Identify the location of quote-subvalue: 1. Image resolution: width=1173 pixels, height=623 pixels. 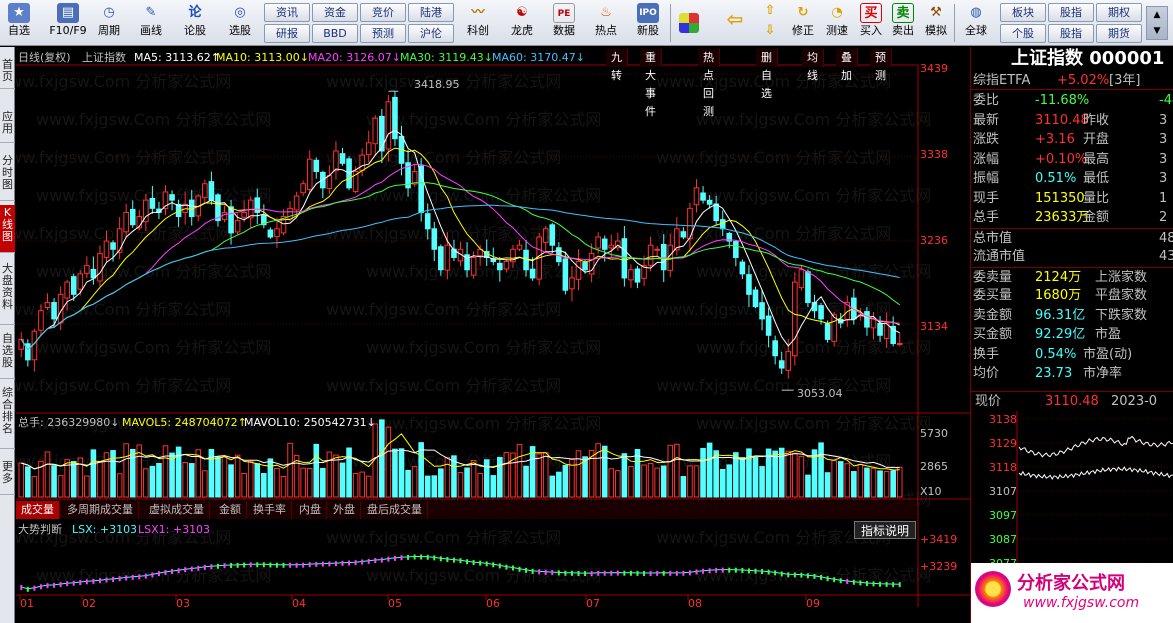
(1163, 198).